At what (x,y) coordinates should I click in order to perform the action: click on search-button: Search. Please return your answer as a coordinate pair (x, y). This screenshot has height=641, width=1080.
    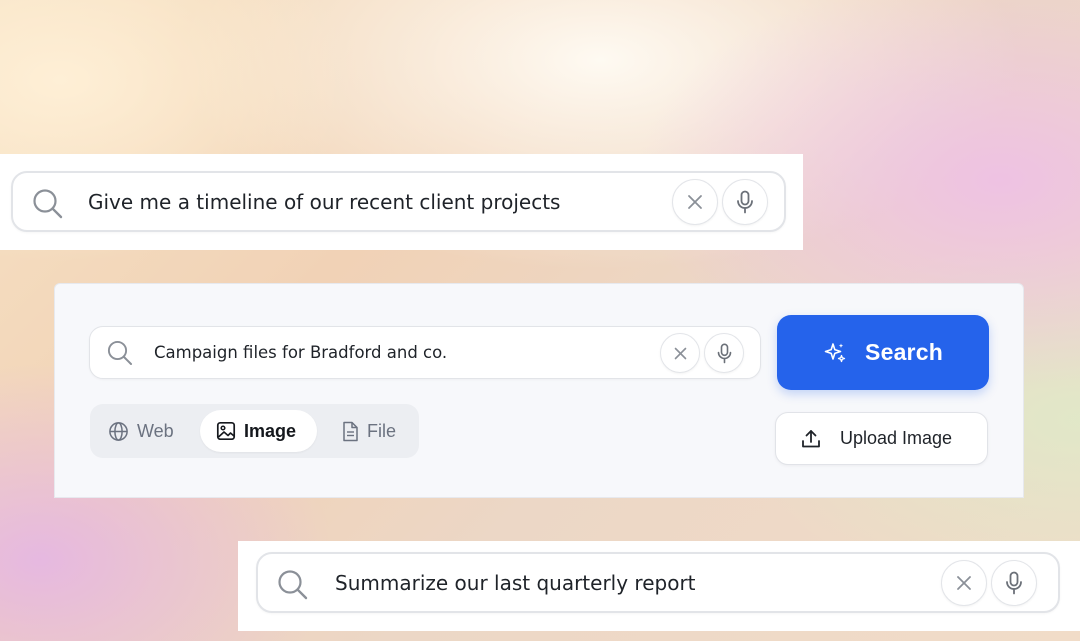
    Looking at the image, I should click on (883, 352).